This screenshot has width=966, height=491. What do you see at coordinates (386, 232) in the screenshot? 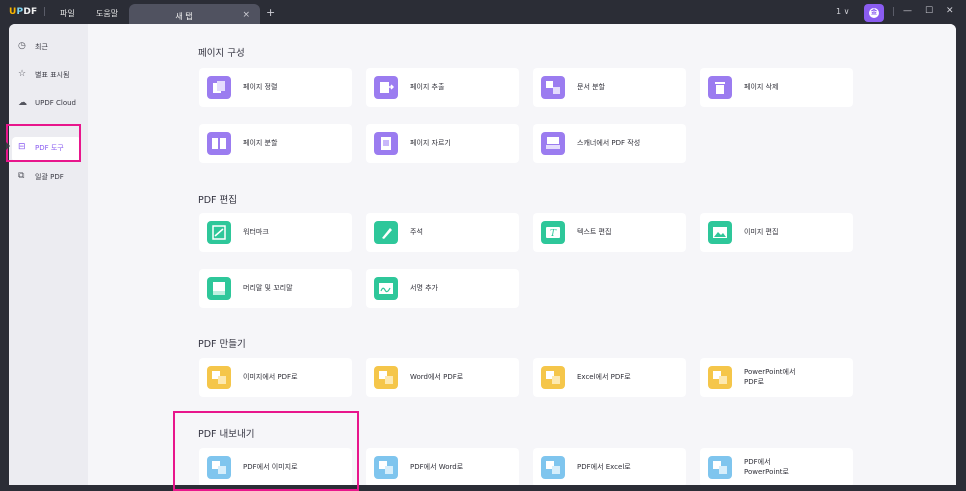
I see `highlighter-icon` at bounding box center [386, 232].